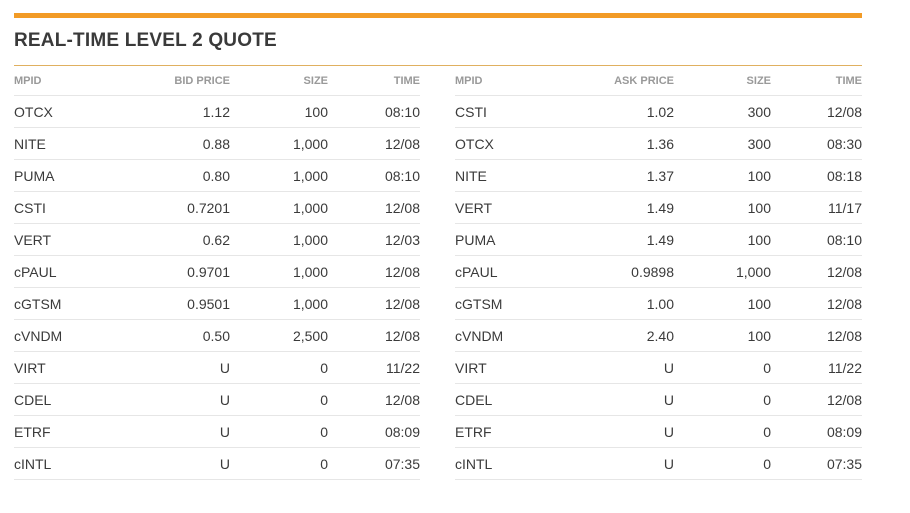 Image resolution: width=910 pixels, height=513 pixels. Describe the element at coordinates (202, 80) in the screenshot. I see `bid-header-price: BID PRICE` at that location.